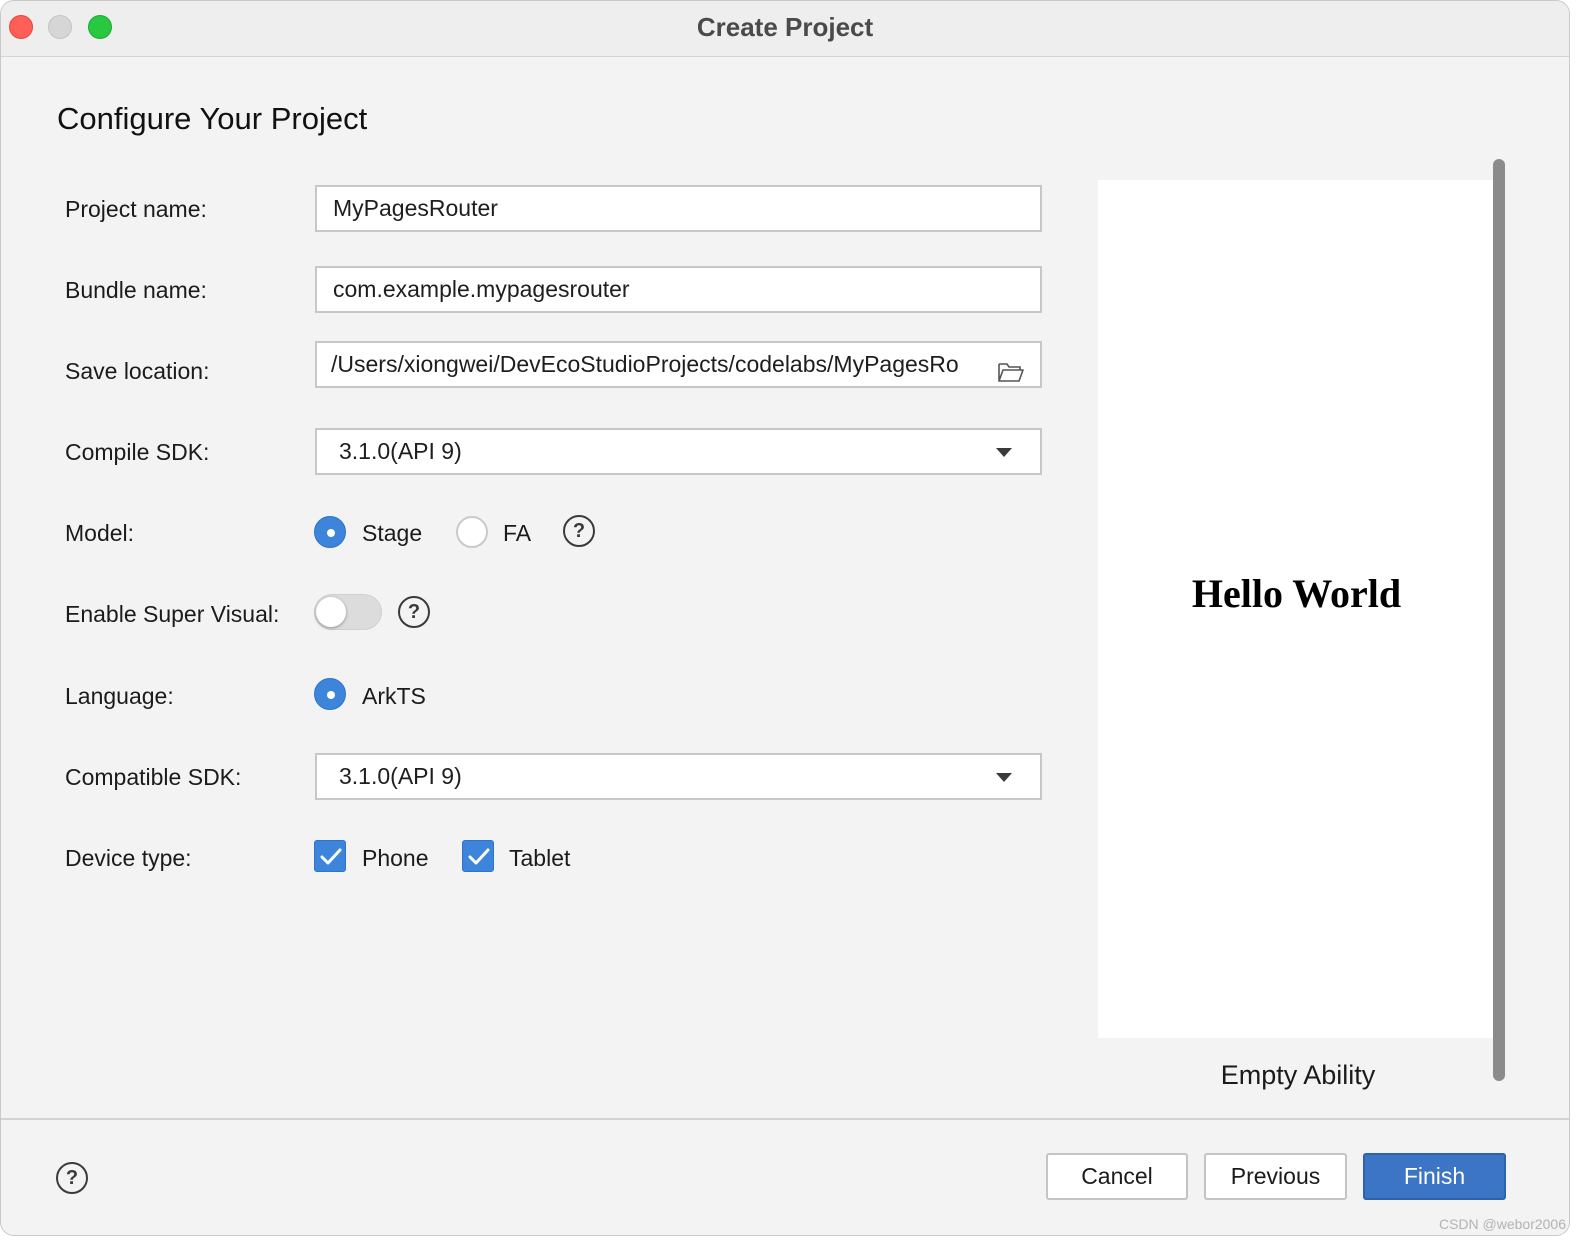  Describe the element at coordinates (1275, 1176) in the screenshot. I see `previous-button: Previous` at that location.